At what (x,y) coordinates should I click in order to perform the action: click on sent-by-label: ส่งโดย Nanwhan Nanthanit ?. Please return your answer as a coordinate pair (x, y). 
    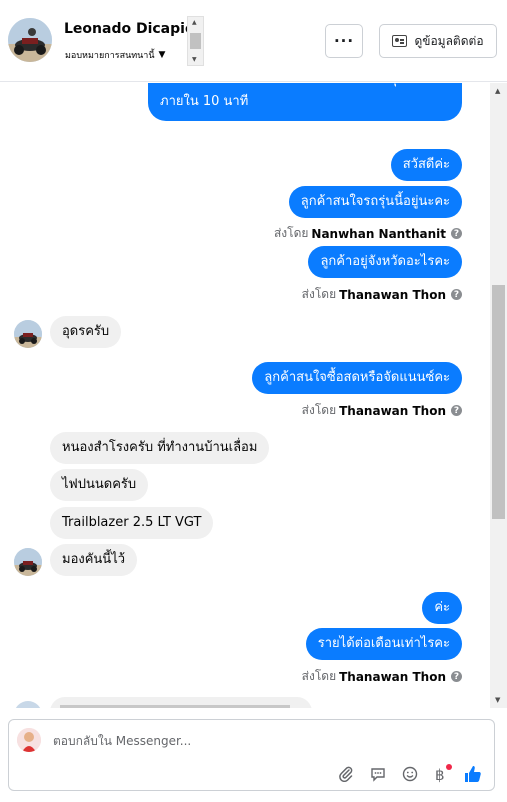
    Looking at the image, I should click on (368, 233).